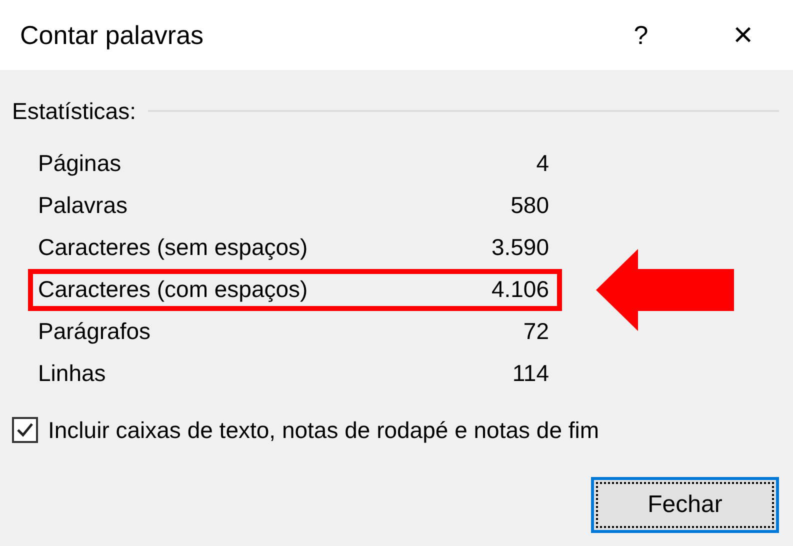  Describe the element at coordinates (112, 35) in the screenshot. I see `window-title: Contar palavras` at that location.